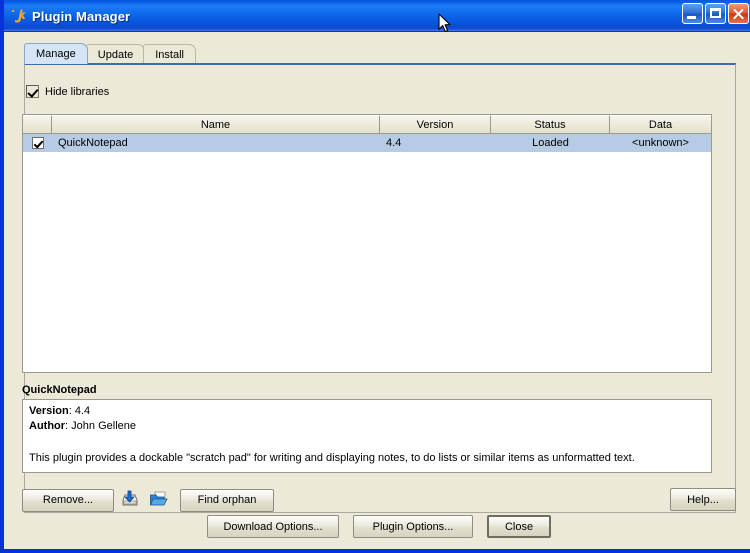  I want to click on minimize-button, so click(692, 13).